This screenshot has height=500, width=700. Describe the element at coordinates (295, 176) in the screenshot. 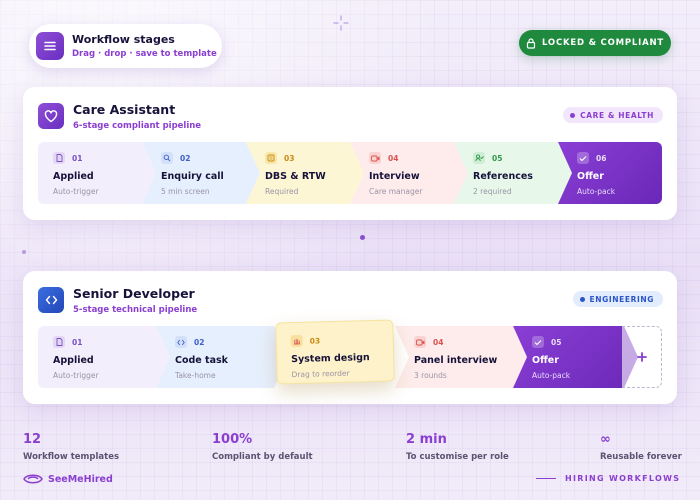

I see `stage-name: DBS & RTW` at that location.